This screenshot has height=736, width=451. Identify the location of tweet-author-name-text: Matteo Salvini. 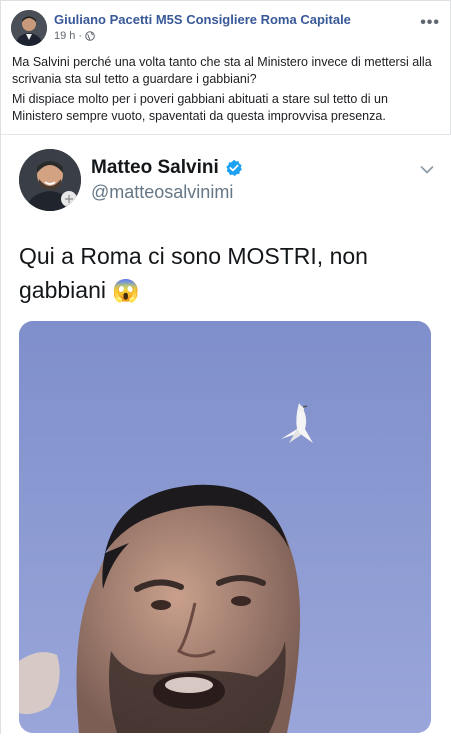
(155, 167).